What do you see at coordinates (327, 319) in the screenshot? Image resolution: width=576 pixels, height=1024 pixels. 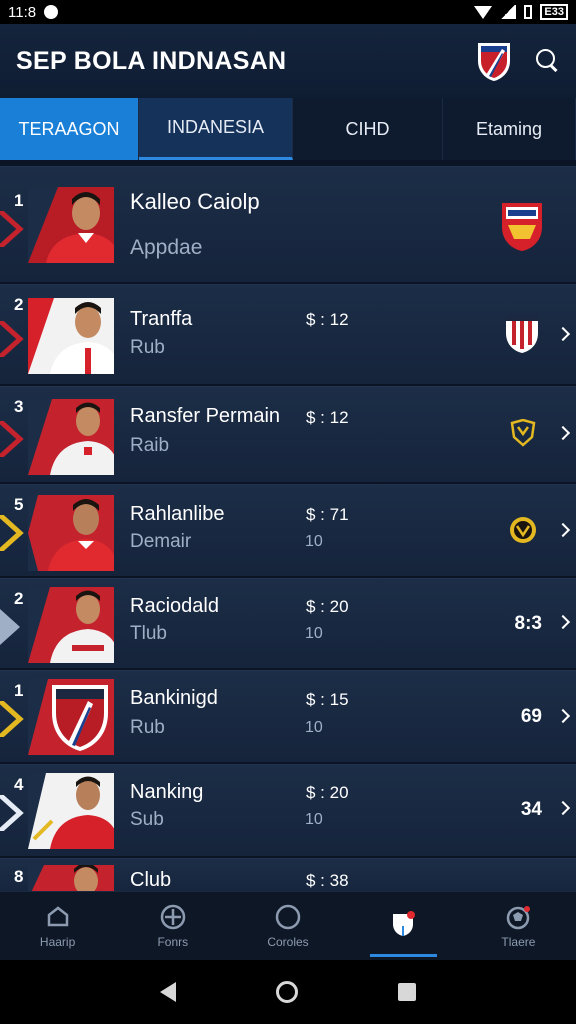 I see `player-price: $ : 12` at bounding box center [327, 319].